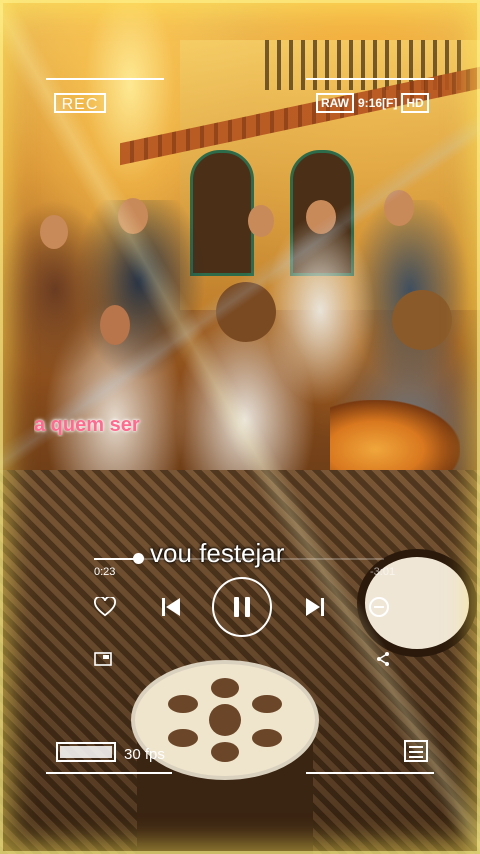 The height and width of the screenshot is (854, 480). I want to click on drum, so click(225, 757).